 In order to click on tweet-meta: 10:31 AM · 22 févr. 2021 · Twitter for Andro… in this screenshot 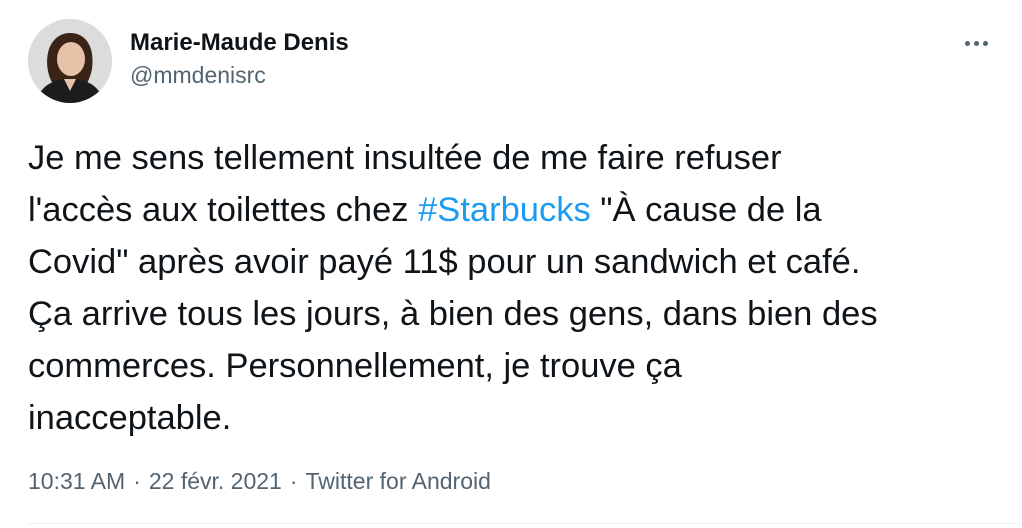, I will do `click(259, 481)`.